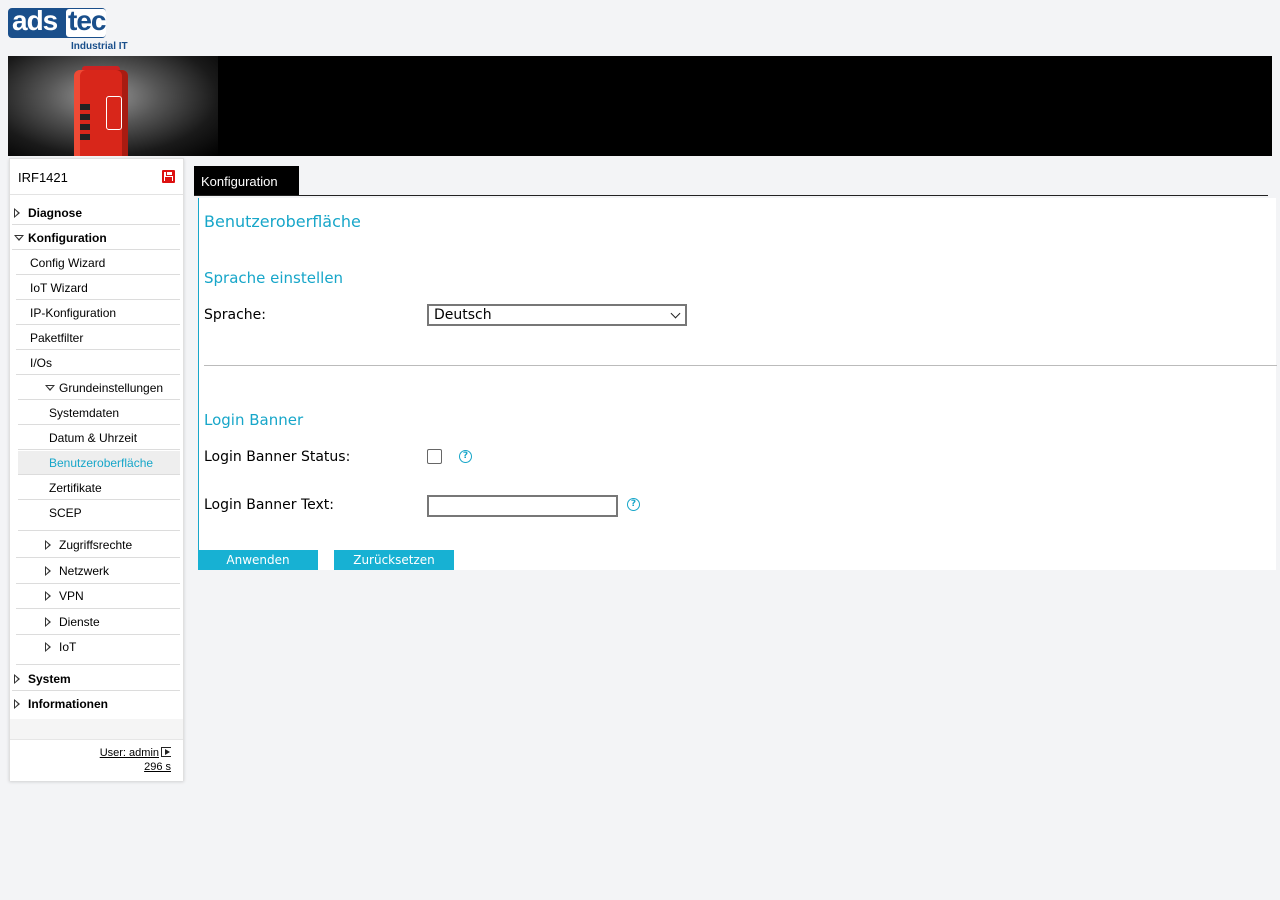  What do you see at coordinates (96, 177) in the screenshot?
I see `sidebar-header: IRF1421` at bounding box center [96, 177].